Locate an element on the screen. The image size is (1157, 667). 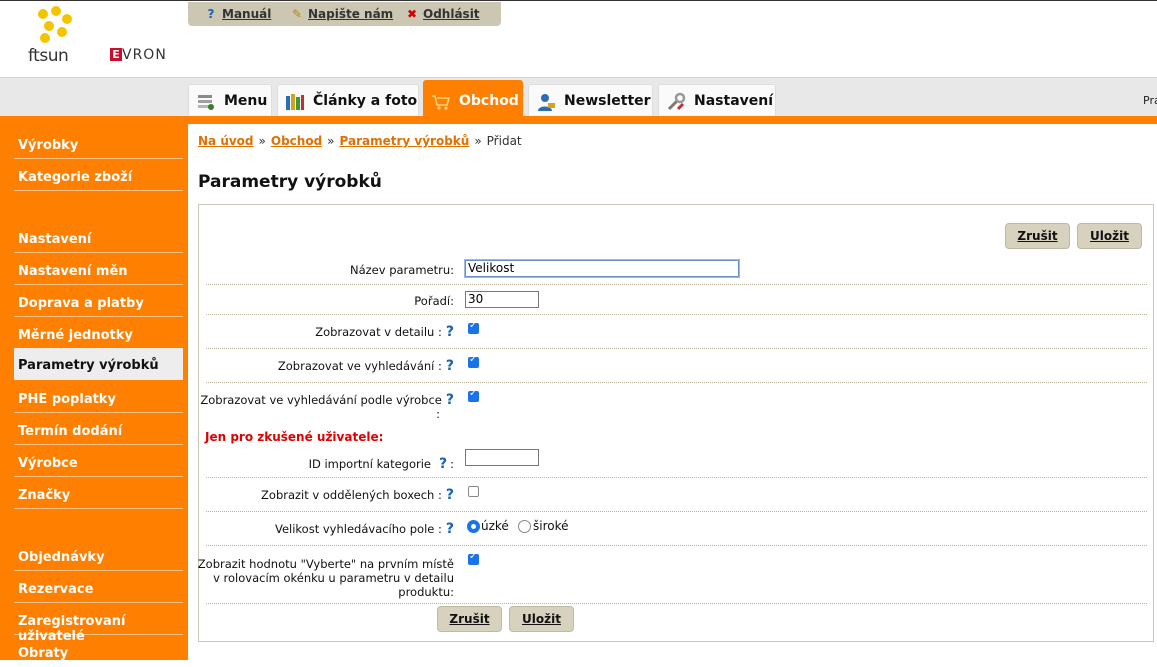
sidebar-item-product-parameters: Parametry výrobků is located at coordinates (98, 364).